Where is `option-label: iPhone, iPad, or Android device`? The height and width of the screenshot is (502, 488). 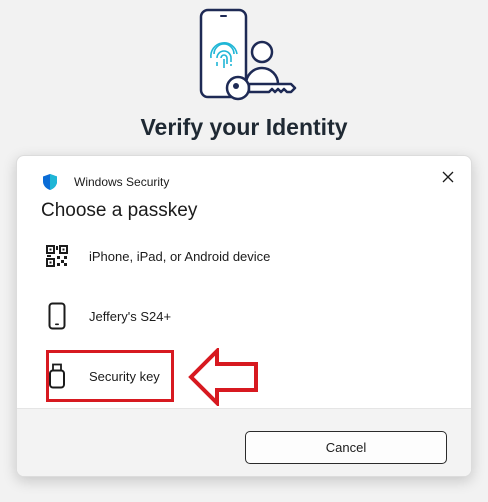
option-label: iPhone, iPad, or Android device is located at coordinates (180, 256).